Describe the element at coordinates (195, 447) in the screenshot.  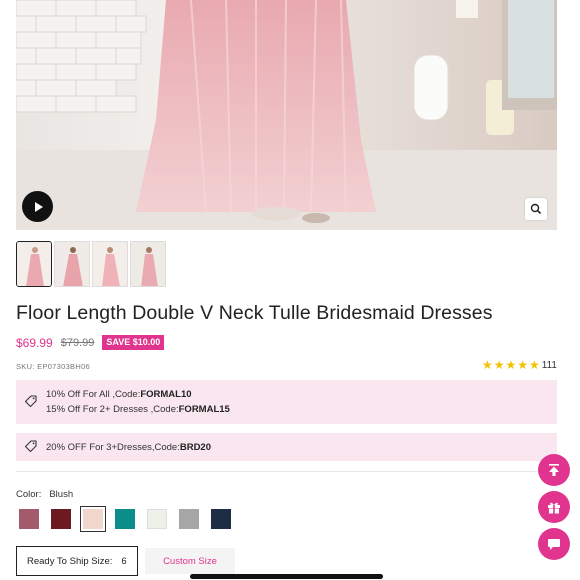
I see `promo-code: BRD20` at that location.